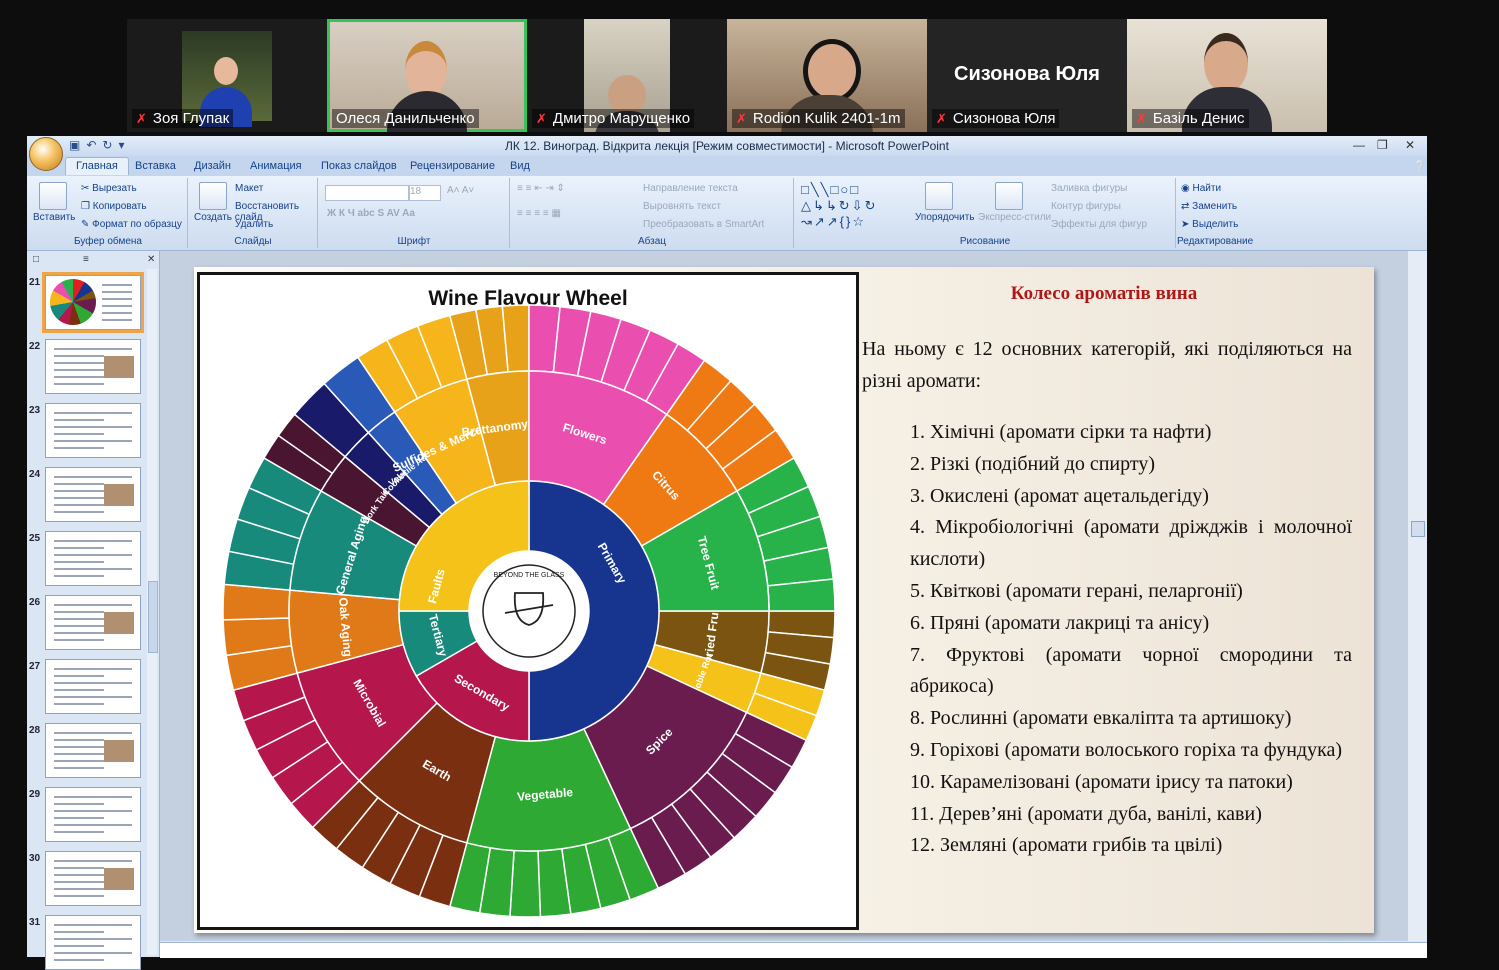 This screenshot has height=970, width=1499. I want to click on list-buttons: ≡ ≡ ⇤ ⇥ ⇕, so click(541, 188).